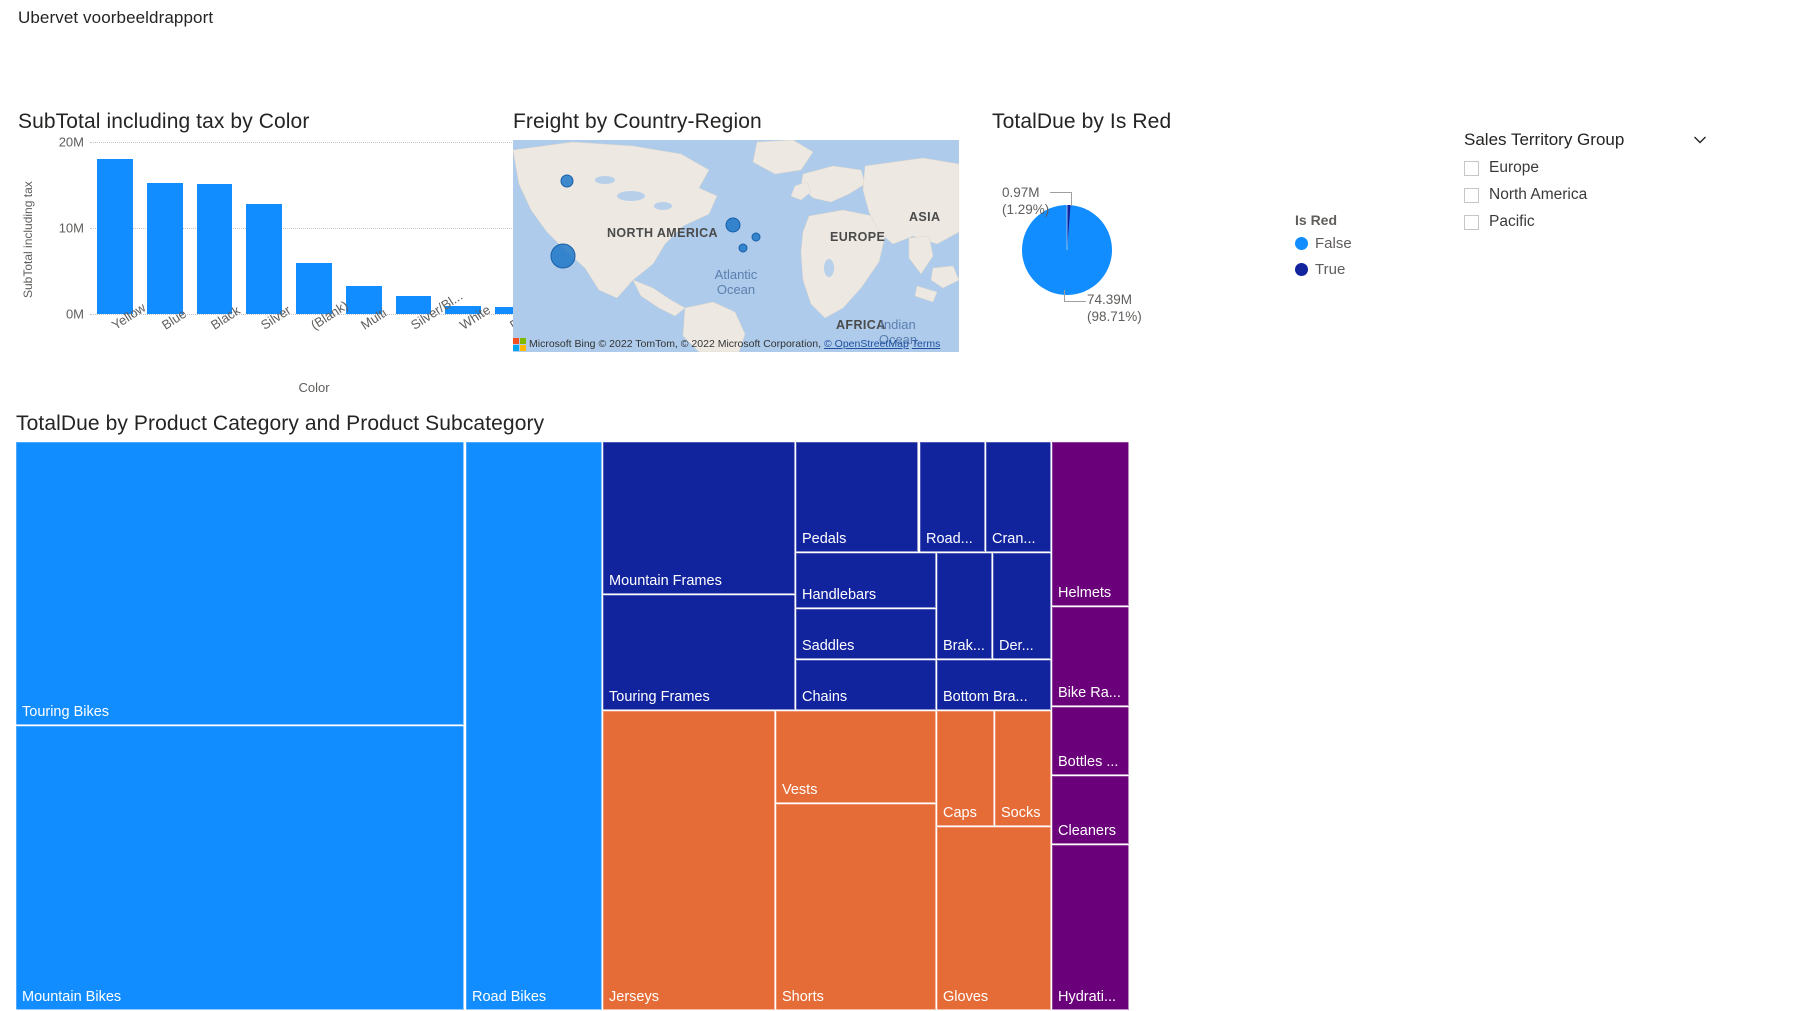 The width and height of the screenshot is (1795, 1011). I want to click on map-label-europe: EUROPE, so click(858, 237).